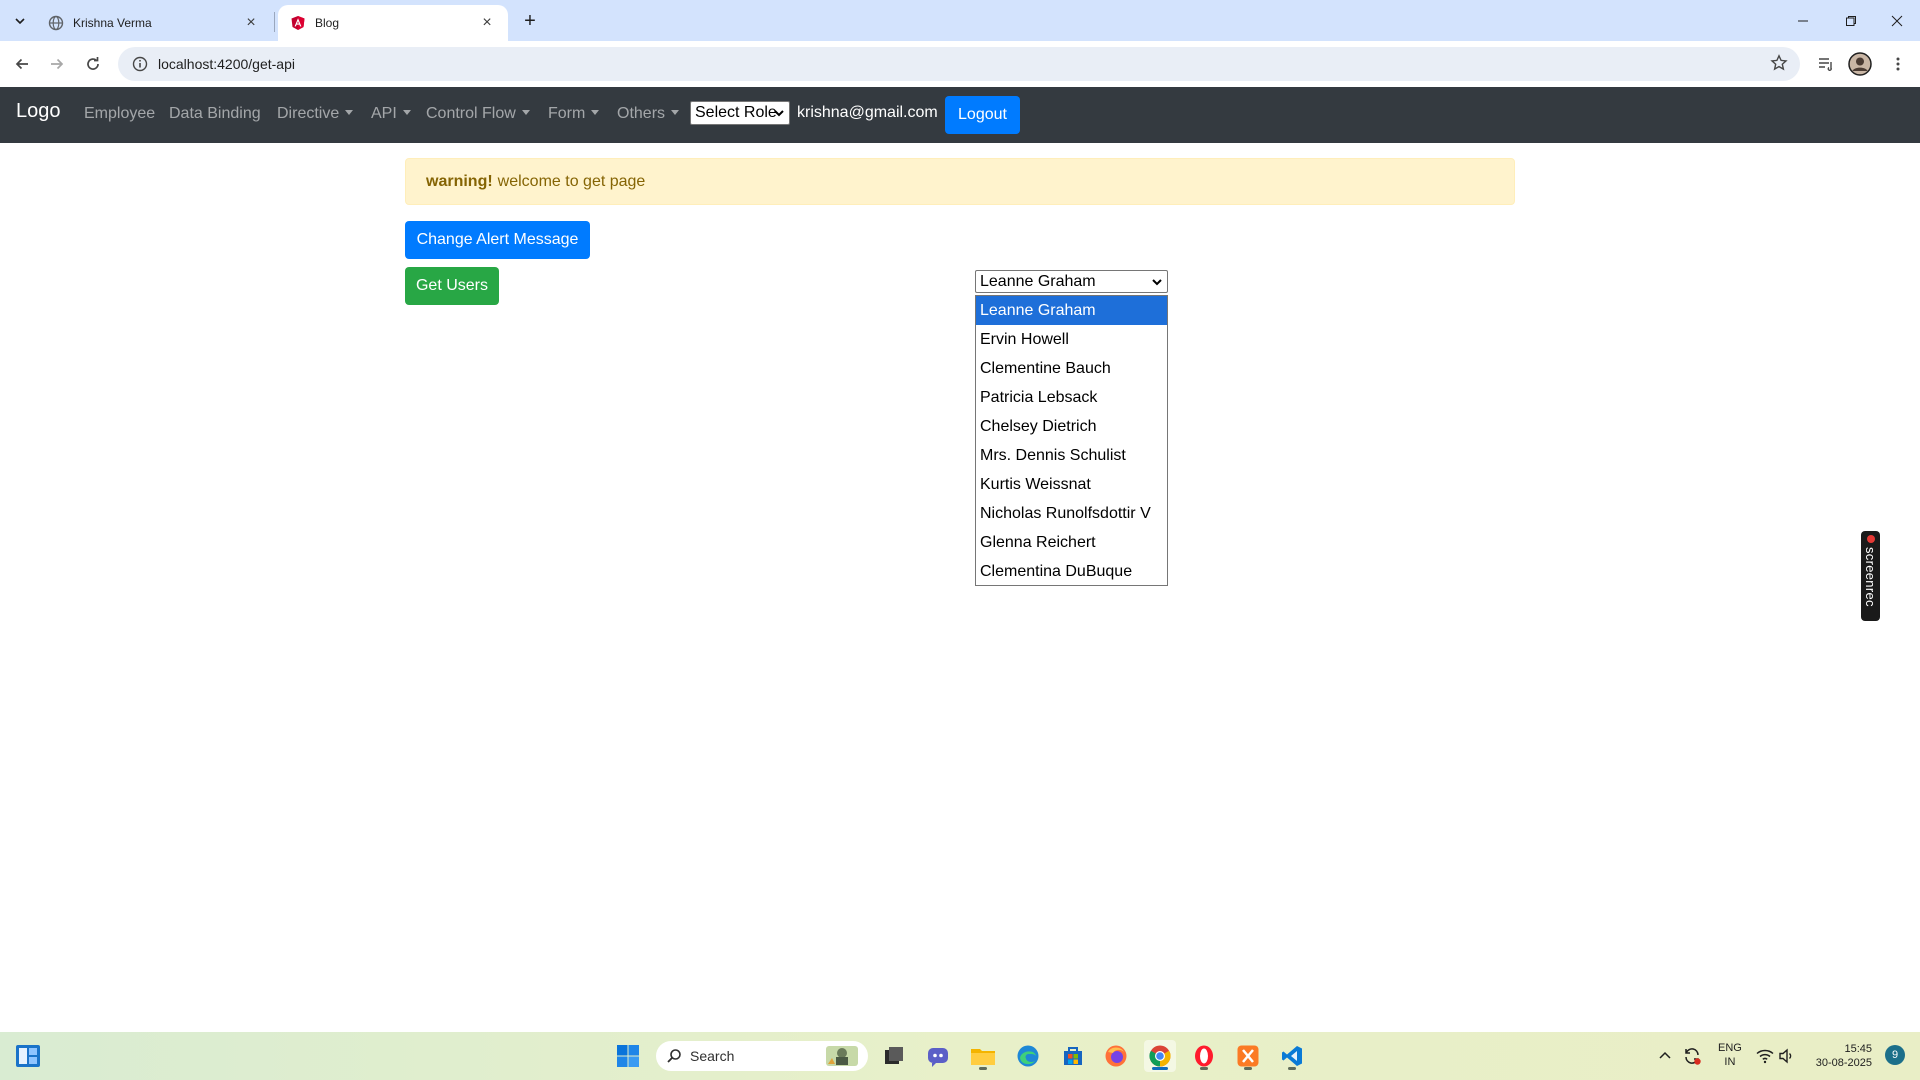  Describe the element at coordinates (154, 23) in the screenshot. I see `tab-krishna-verma: Krishna Verma ×` at that location.